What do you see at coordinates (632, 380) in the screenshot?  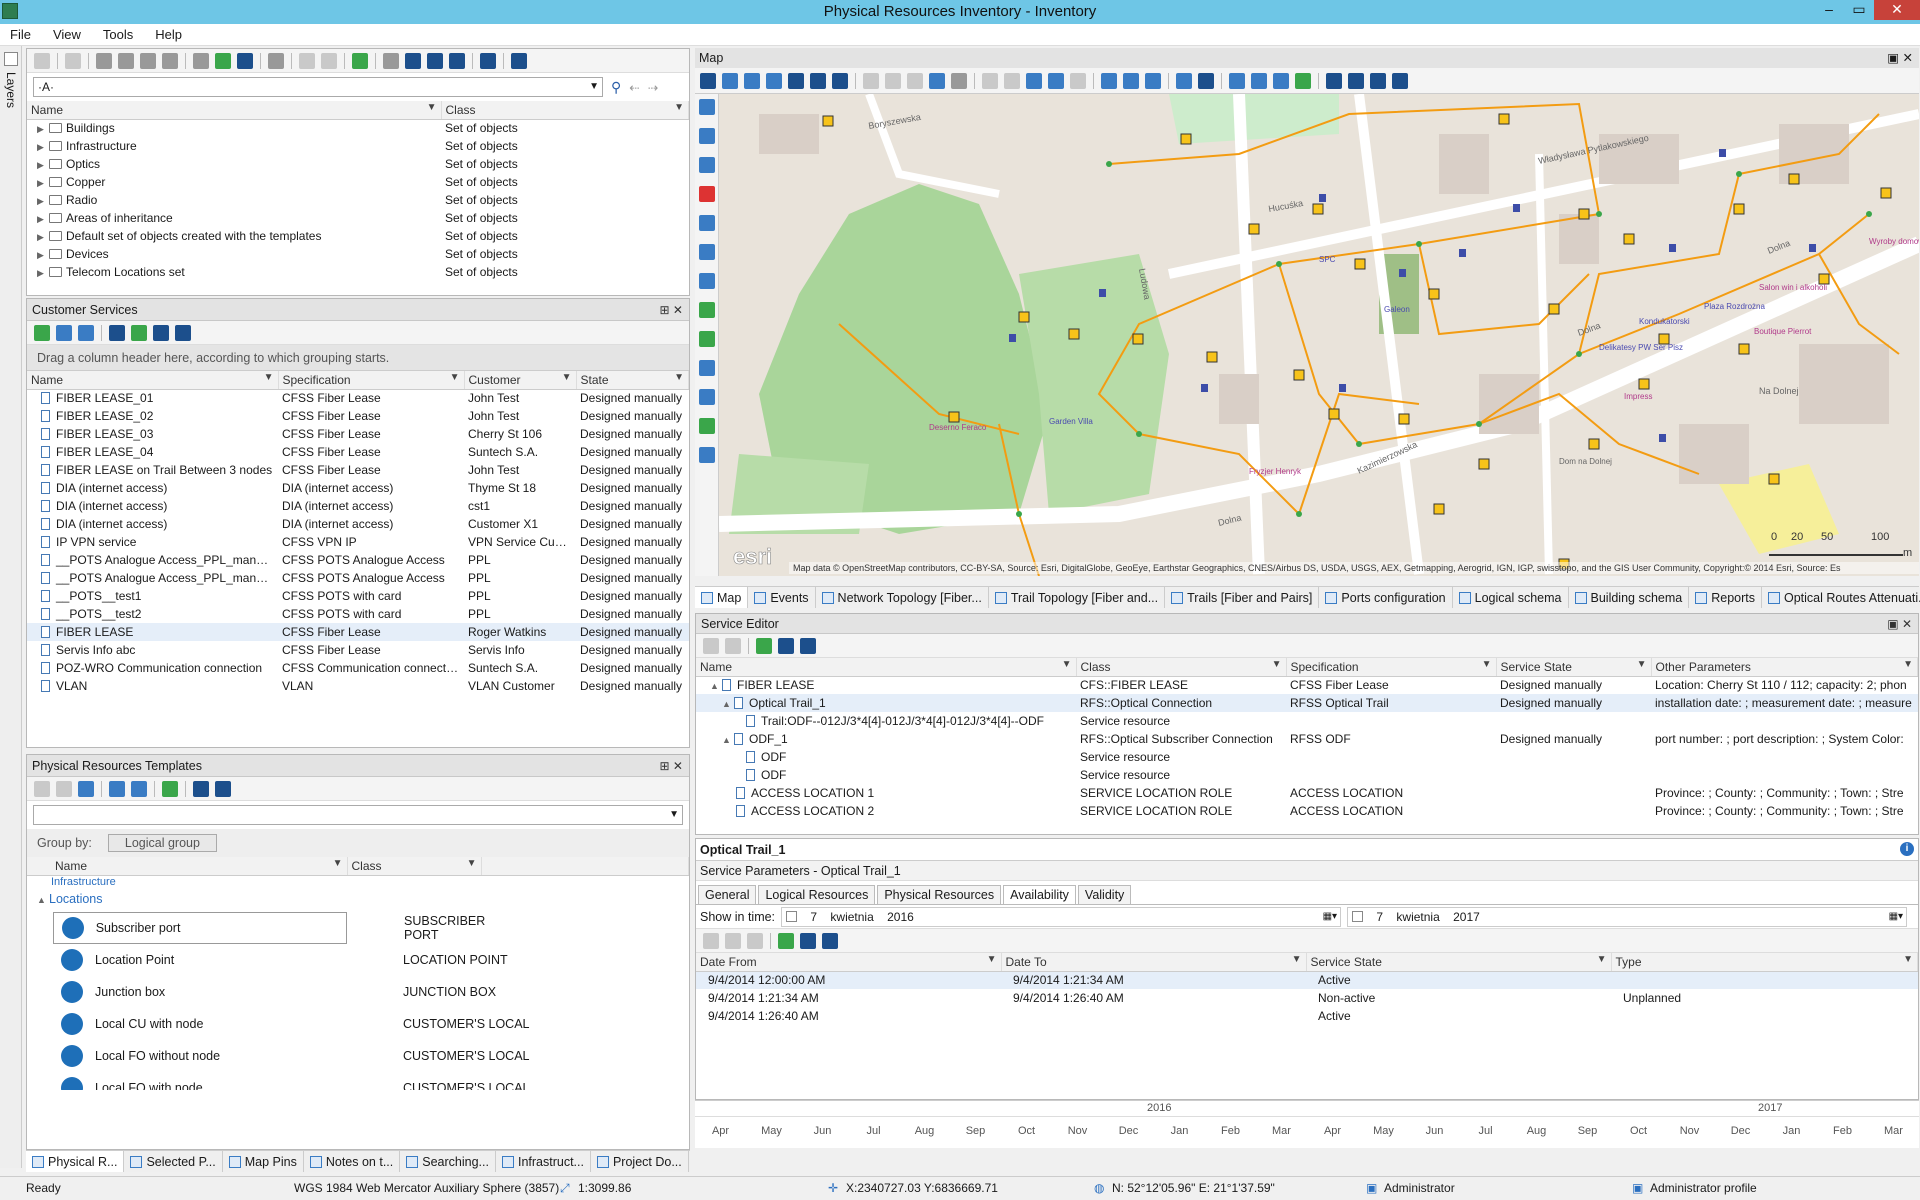 I see `column-header-state: State ▼` at bounding box center [632, 380].